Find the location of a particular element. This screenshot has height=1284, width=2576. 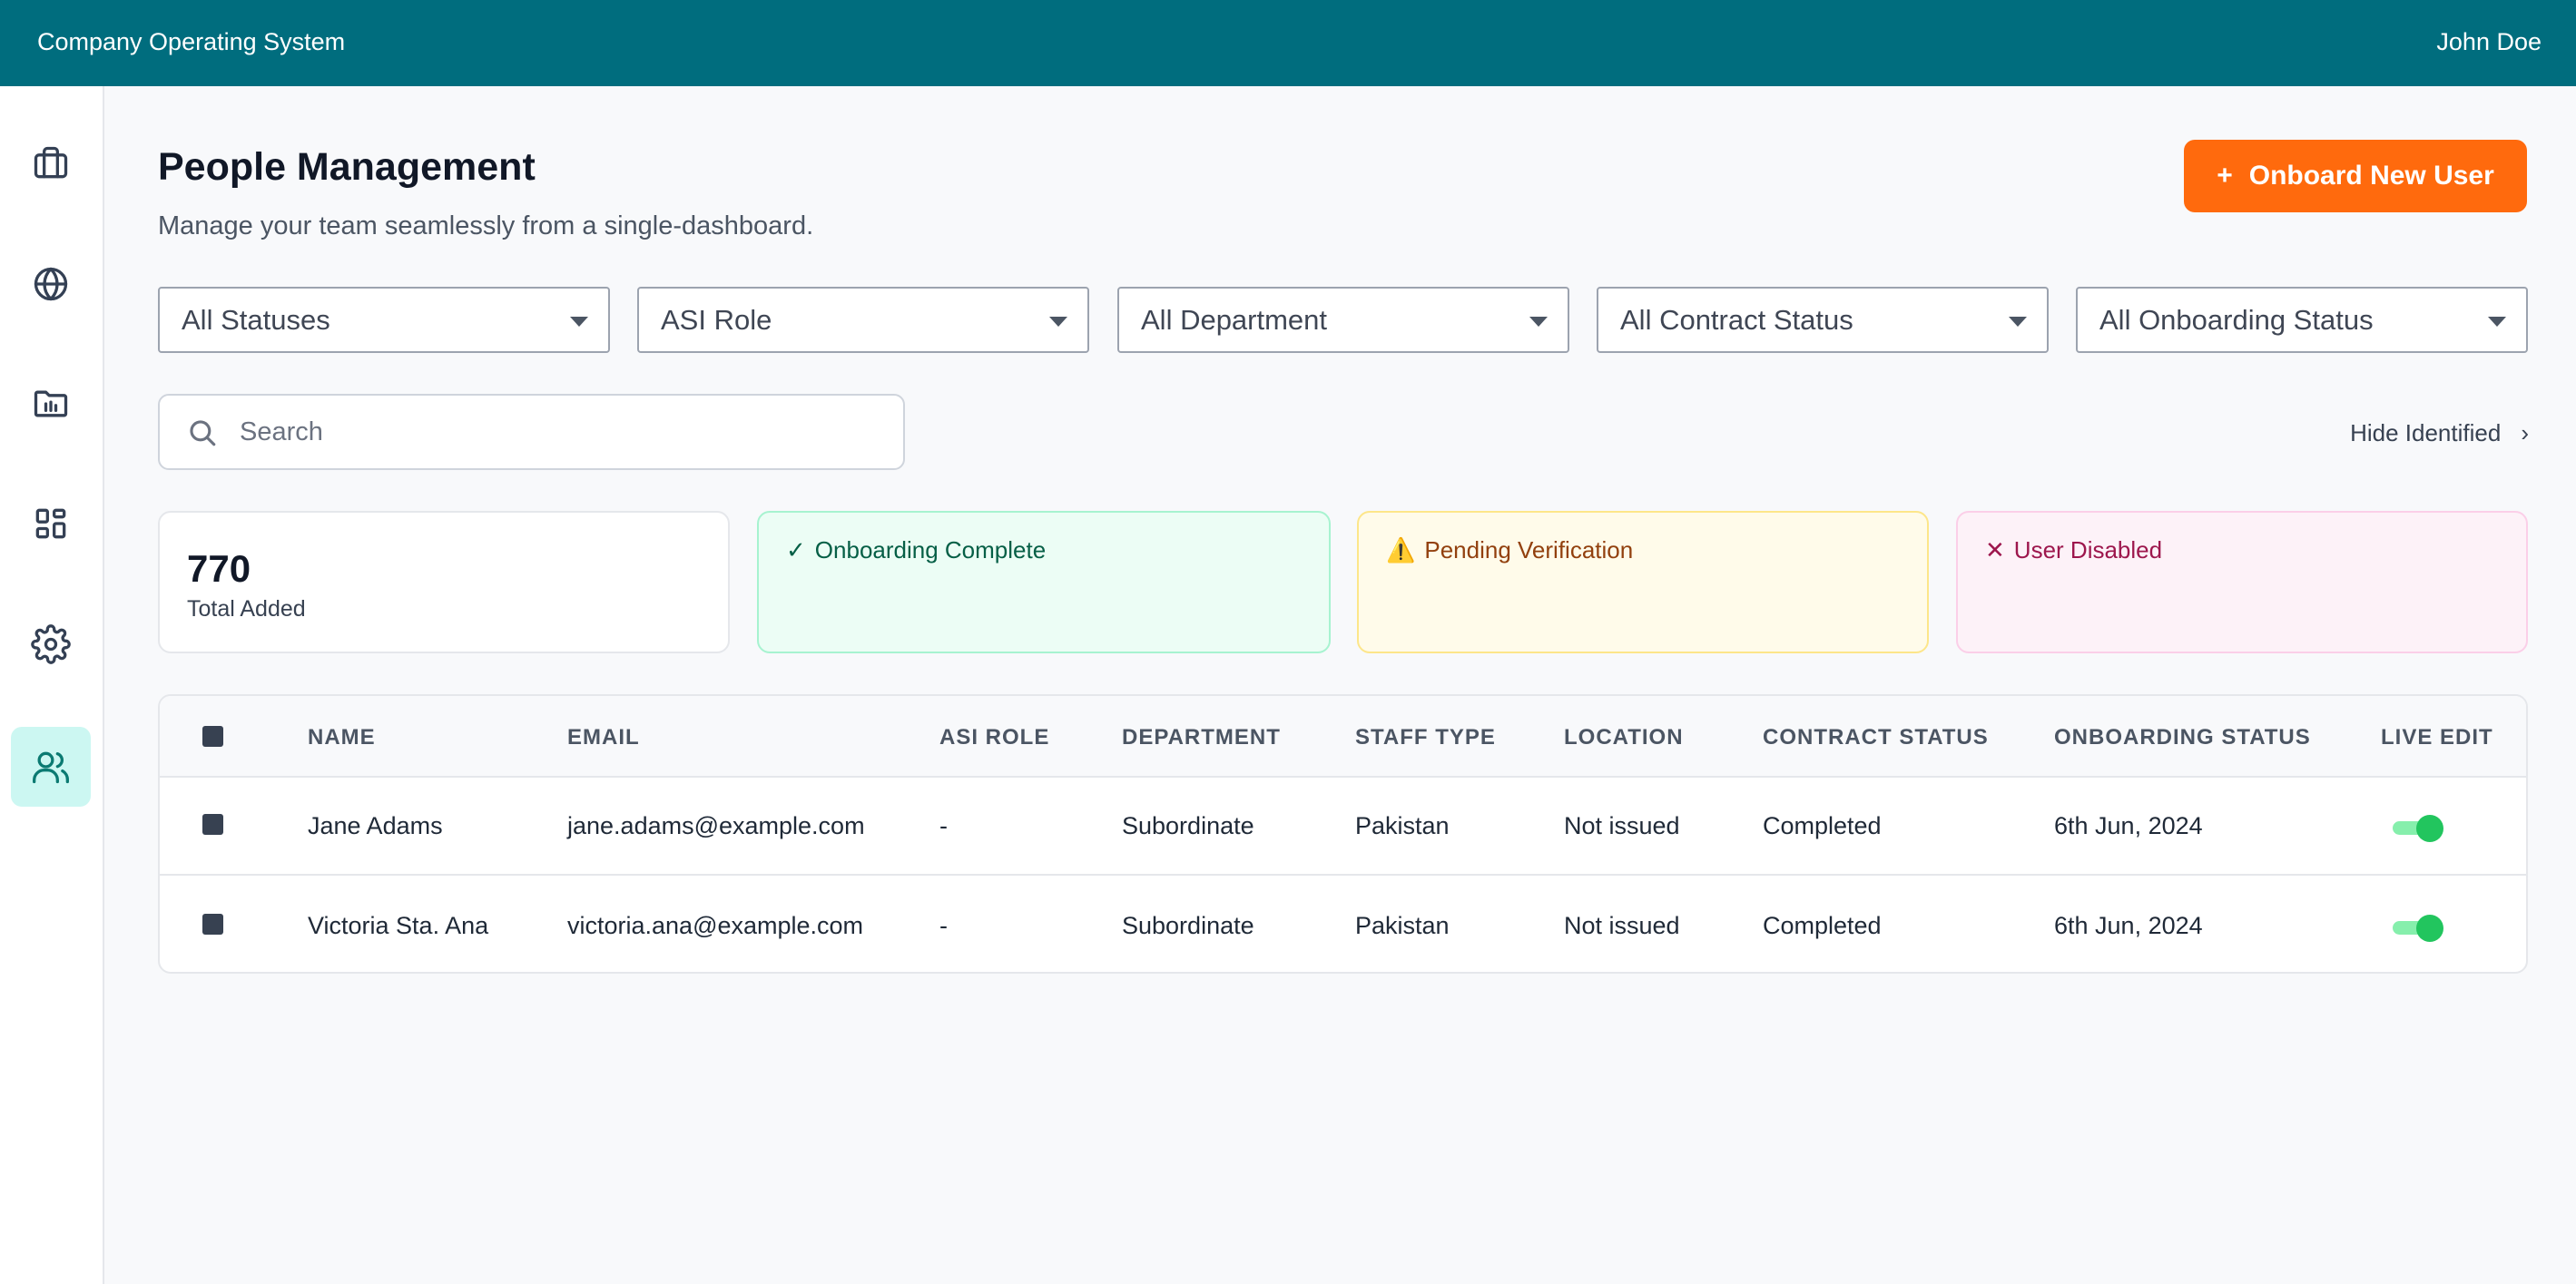

chevron-right-icon: › is located at coordinates (2525, 432).